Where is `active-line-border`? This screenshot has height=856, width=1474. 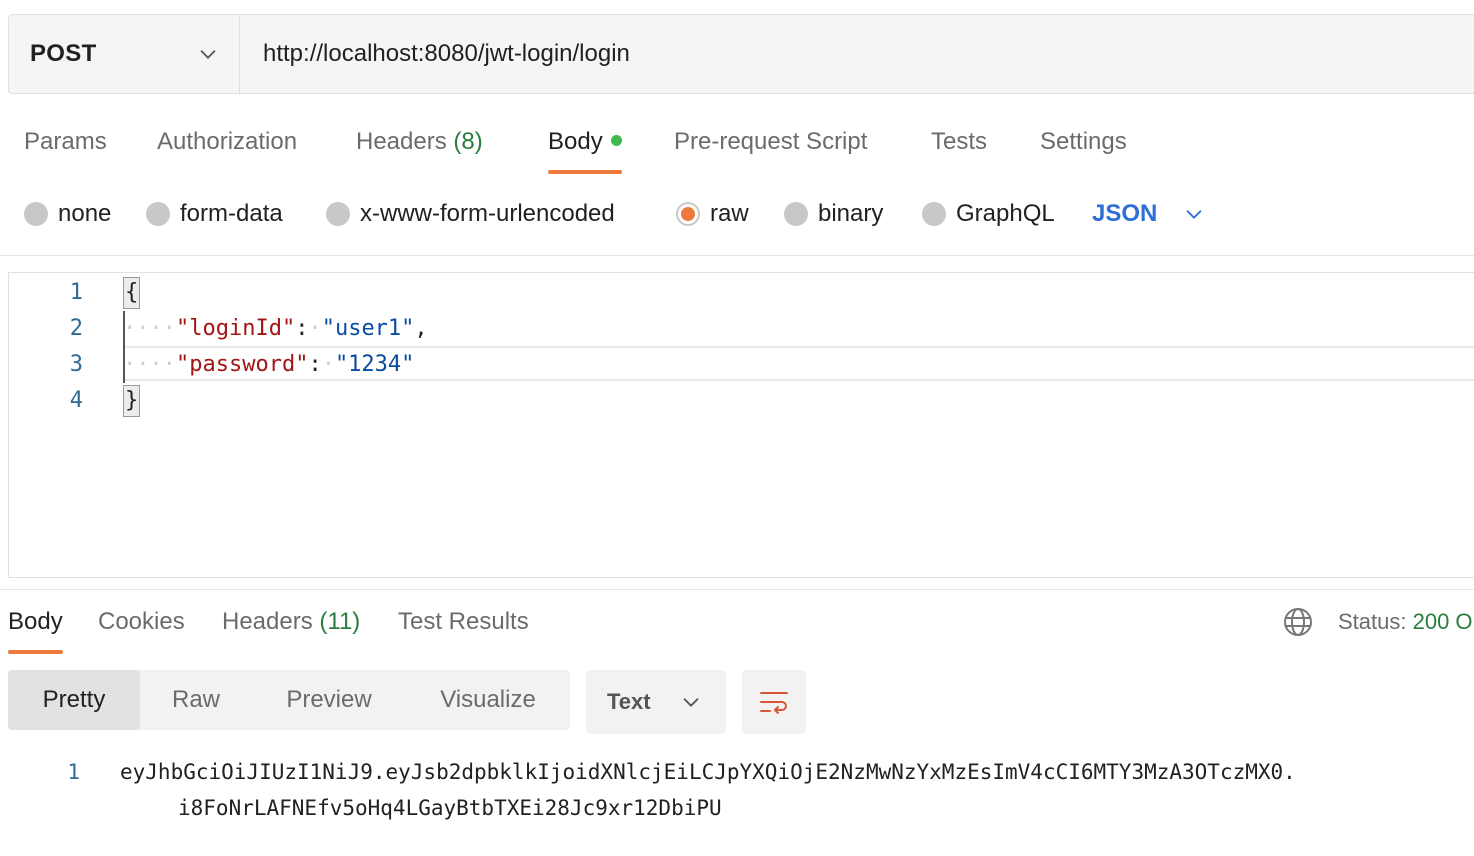
active-line-border is located at coordinates (798, 380).